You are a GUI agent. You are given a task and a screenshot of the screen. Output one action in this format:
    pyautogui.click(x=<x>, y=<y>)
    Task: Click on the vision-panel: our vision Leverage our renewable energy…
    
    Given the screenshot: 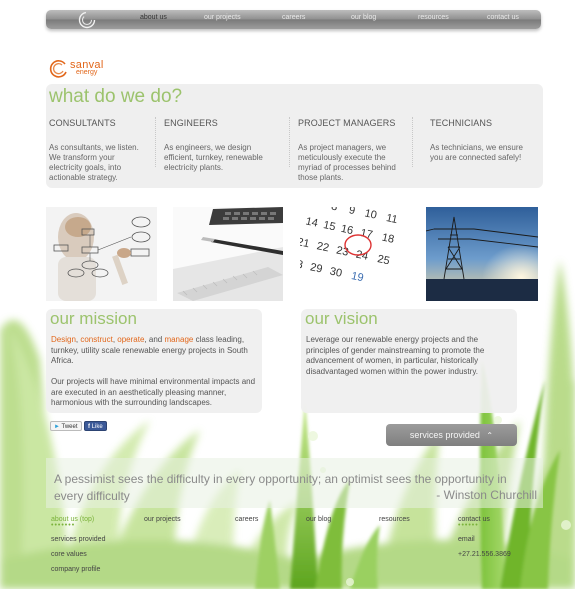 What is the action you would take?
    pyautogui.click(x=409, y=361)
    